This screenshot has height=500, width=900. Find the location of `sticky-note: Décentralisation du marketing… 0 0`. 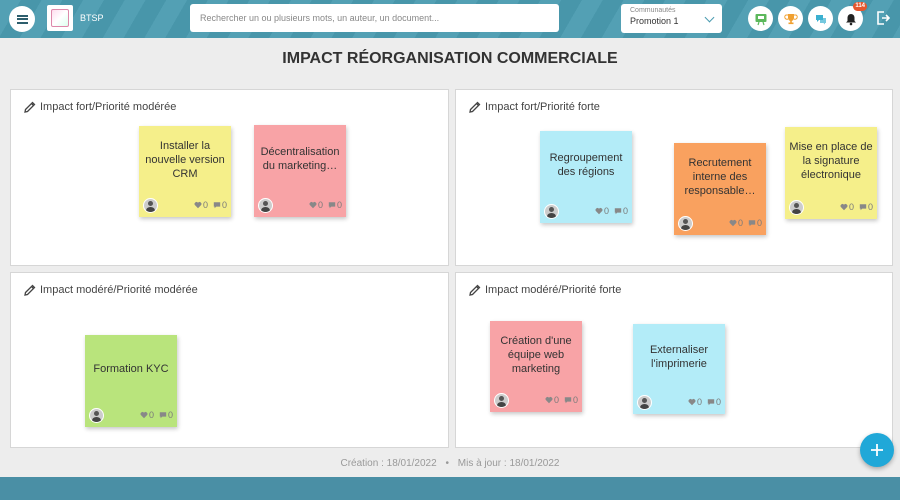

sticky-note: Décentralisation du marketing… 0 0 is located at coordinates (300, 171).